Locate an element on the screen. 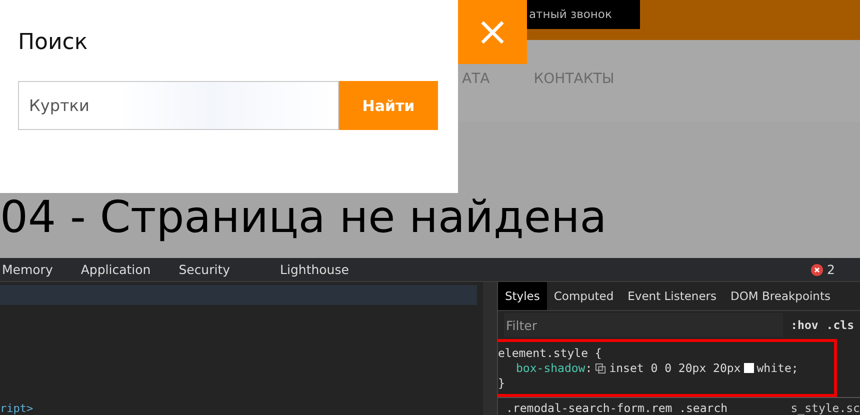  shadow-editor-icon is located at coordinates (600, 368).